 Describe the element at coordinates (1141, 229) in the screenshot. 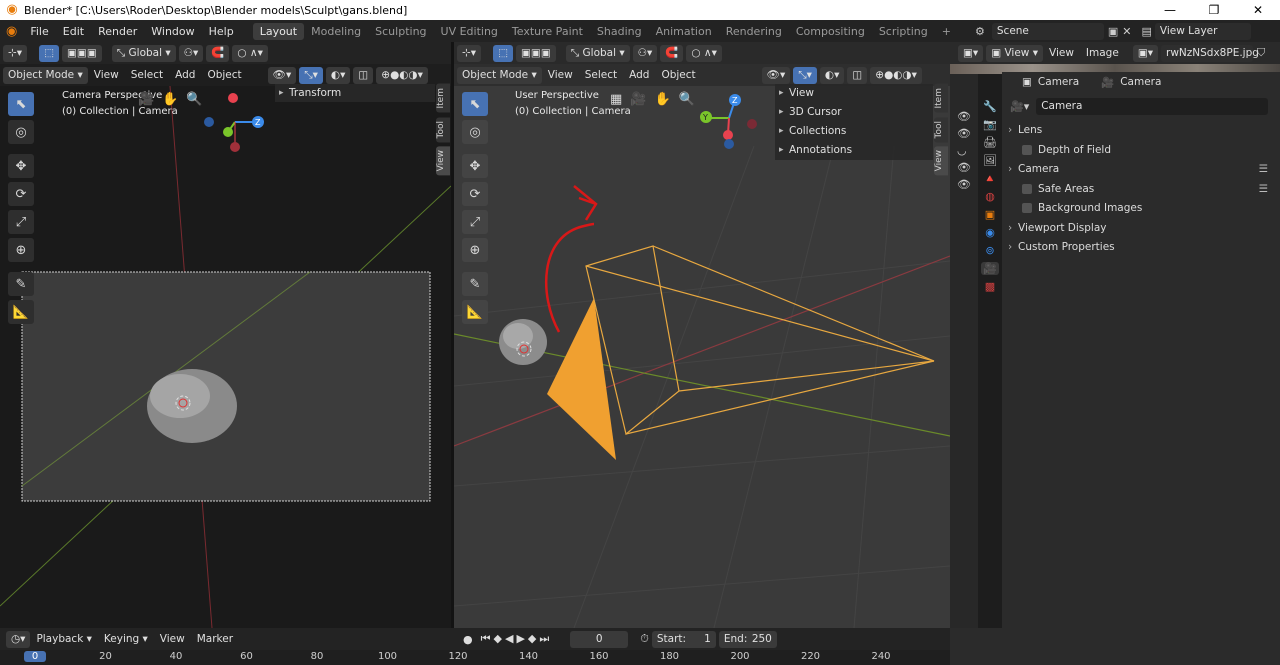

I see `properties-panel-row: › Viewport Display` at that location.